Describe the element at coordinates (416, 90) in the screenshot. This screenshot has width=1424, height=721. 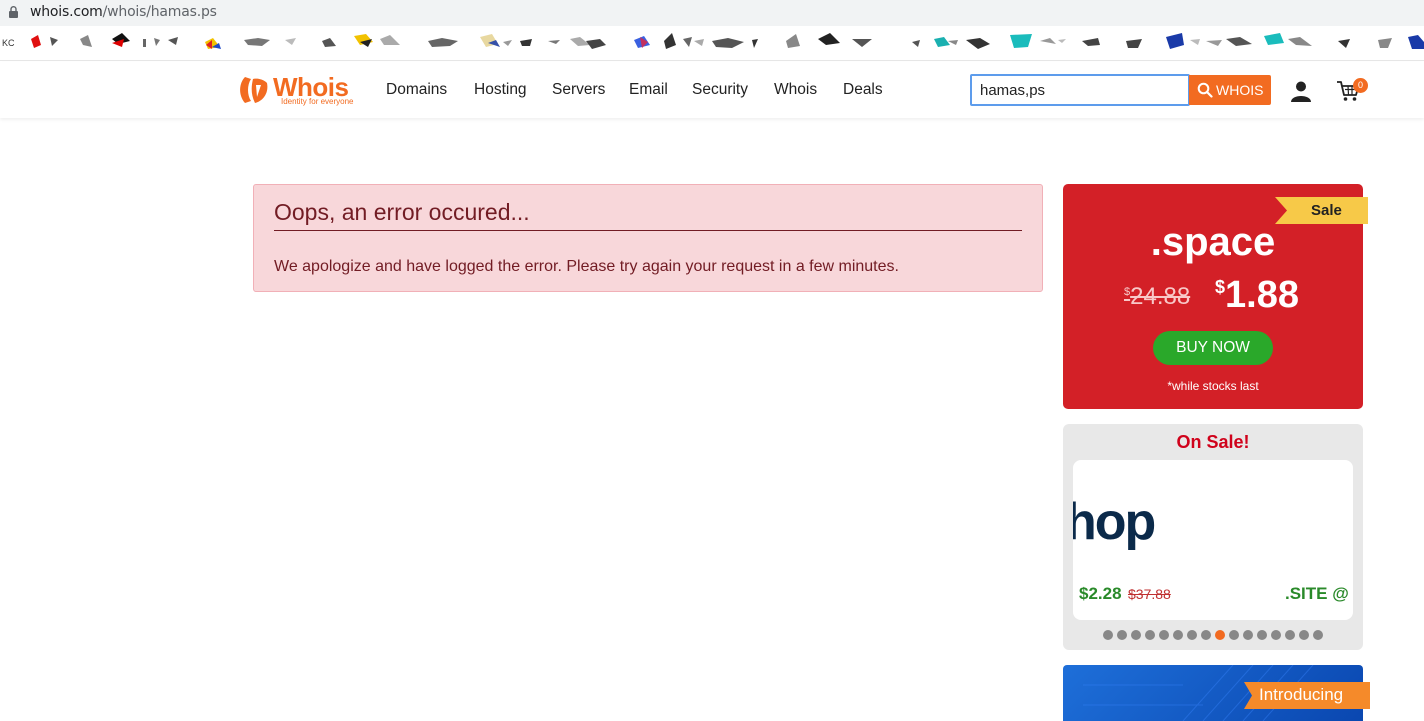
I see `nav-domains: Domains` at that location.